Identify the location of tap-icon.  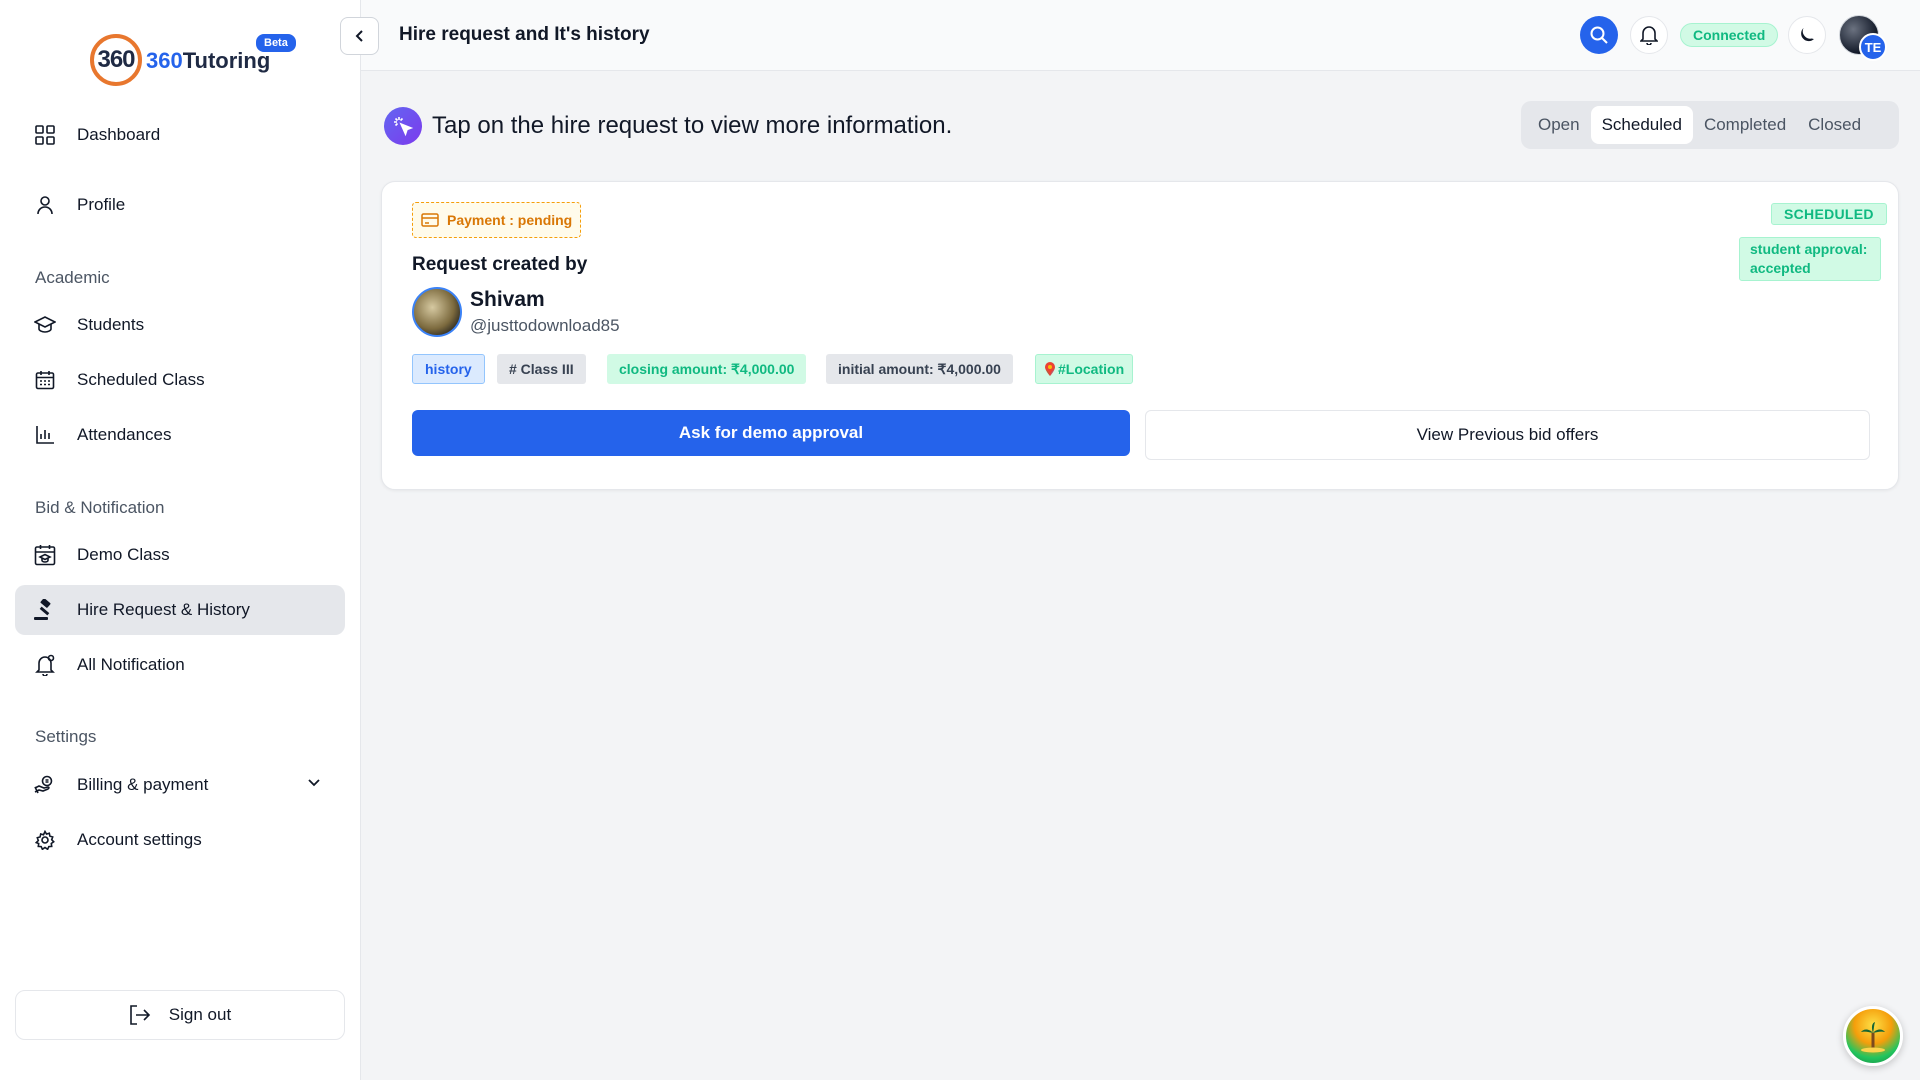
(403, 126).